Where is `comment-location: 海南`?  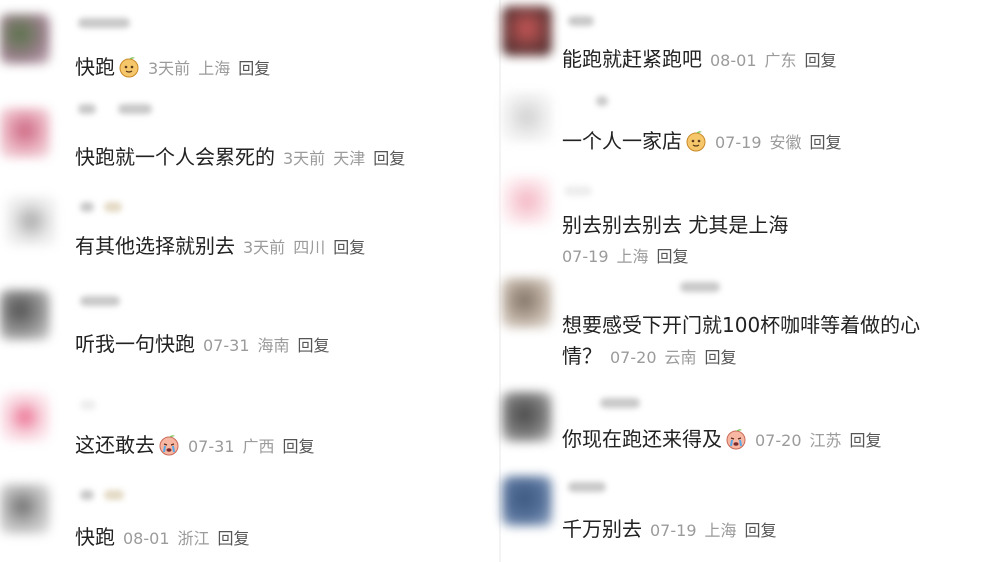 comment-location: 海南 is located at coordinates (273, 345).